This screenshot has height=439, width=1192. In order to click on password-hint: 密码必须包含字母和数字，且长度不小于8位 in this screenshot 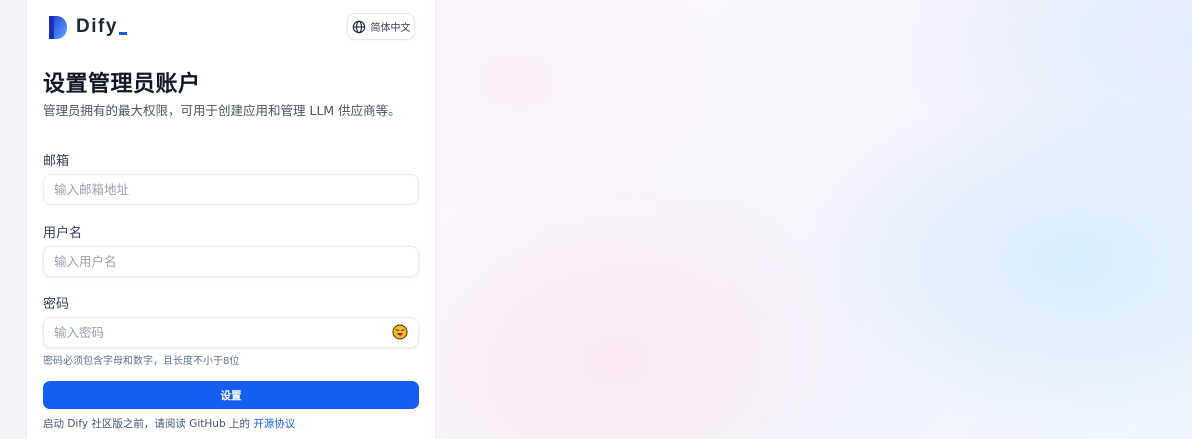, I will do `click(141, 361)`.